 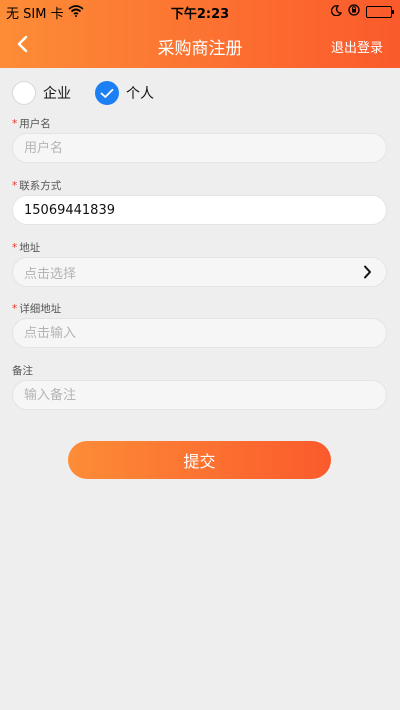 What do you see at coordinates (41, 93) in the screenshot?
I see `radio-option-enterprise: 企业` at bounding box center [41, 93].